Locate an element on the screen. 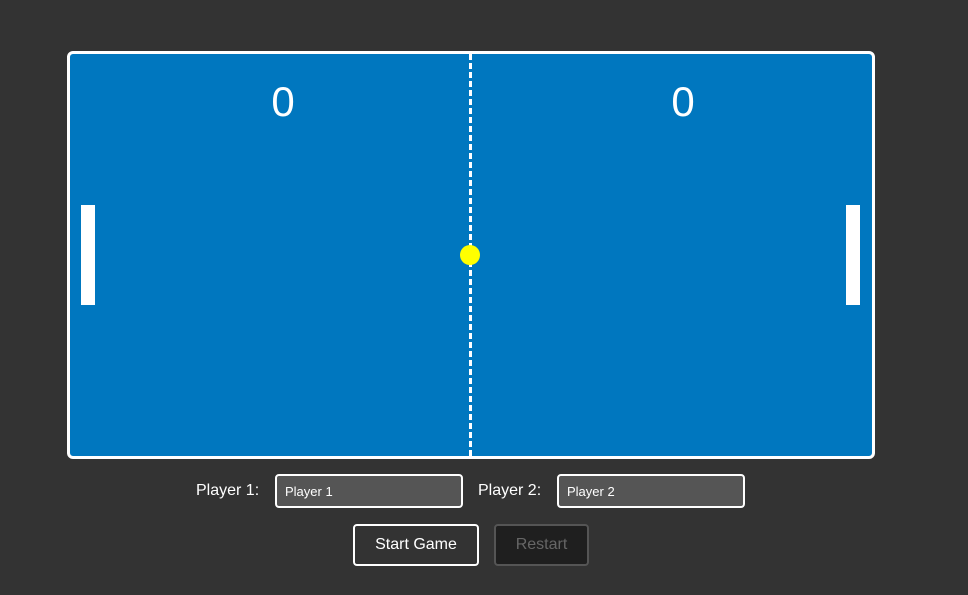  start-game-button: Start Game is located at coordinates (416, 545).